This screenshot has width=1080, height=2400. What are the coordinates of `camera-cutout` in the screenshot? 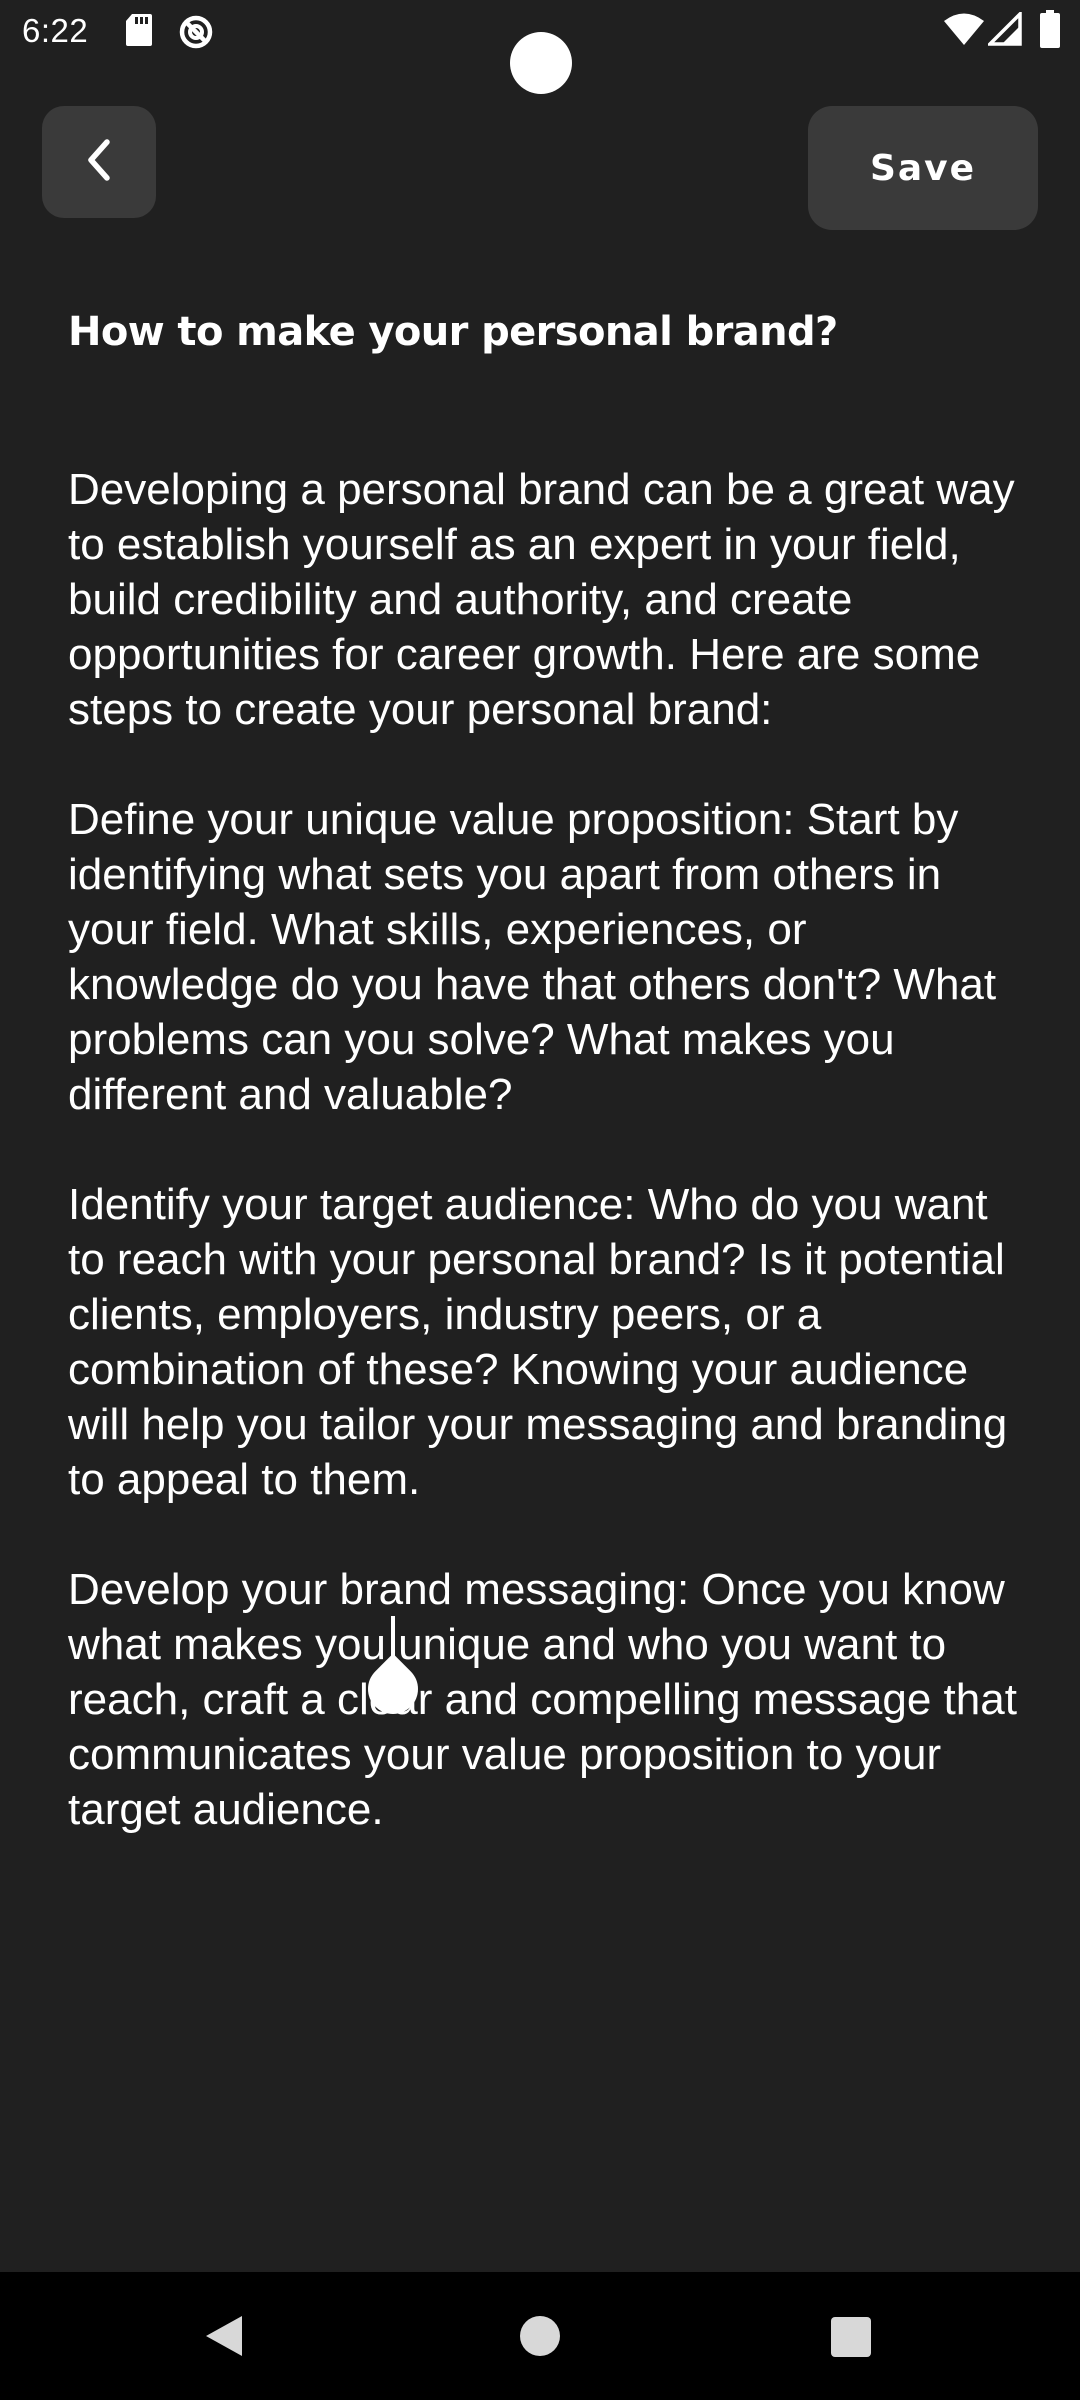 It's located at (541, 63).